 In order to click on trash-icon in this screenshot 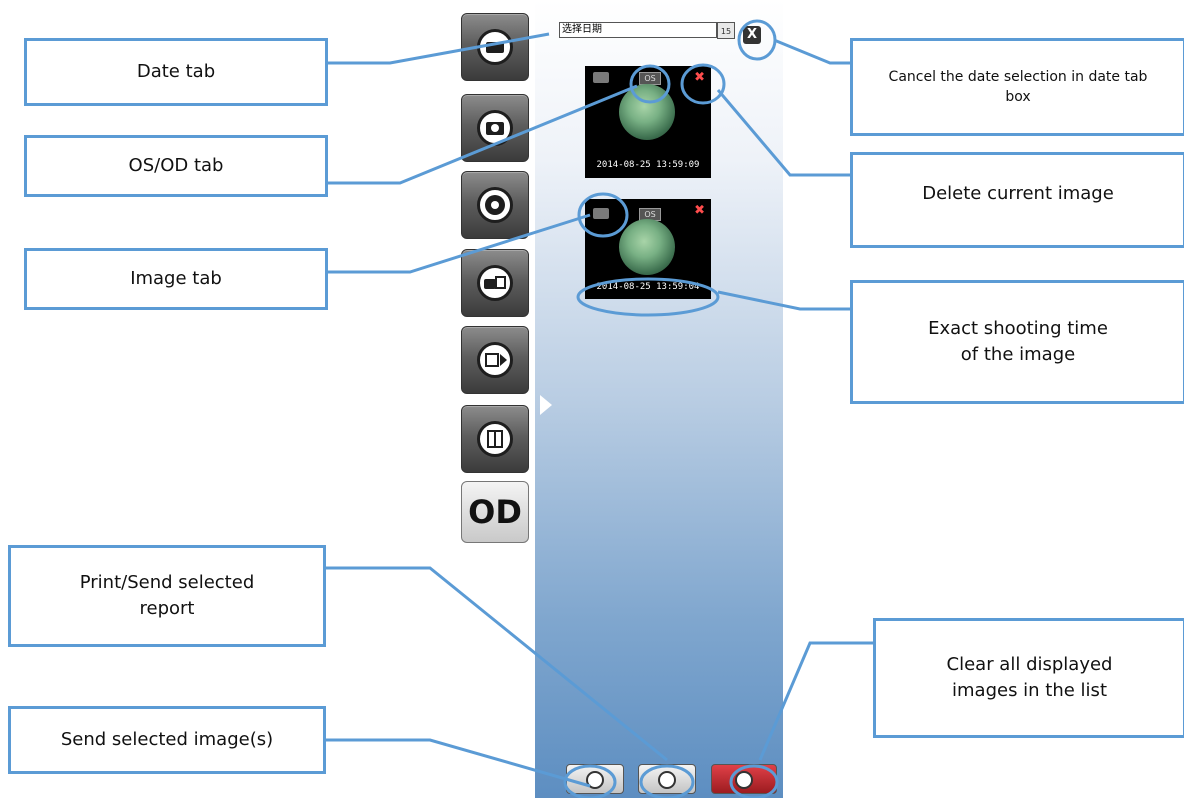, I will do `click(744, 780)`.